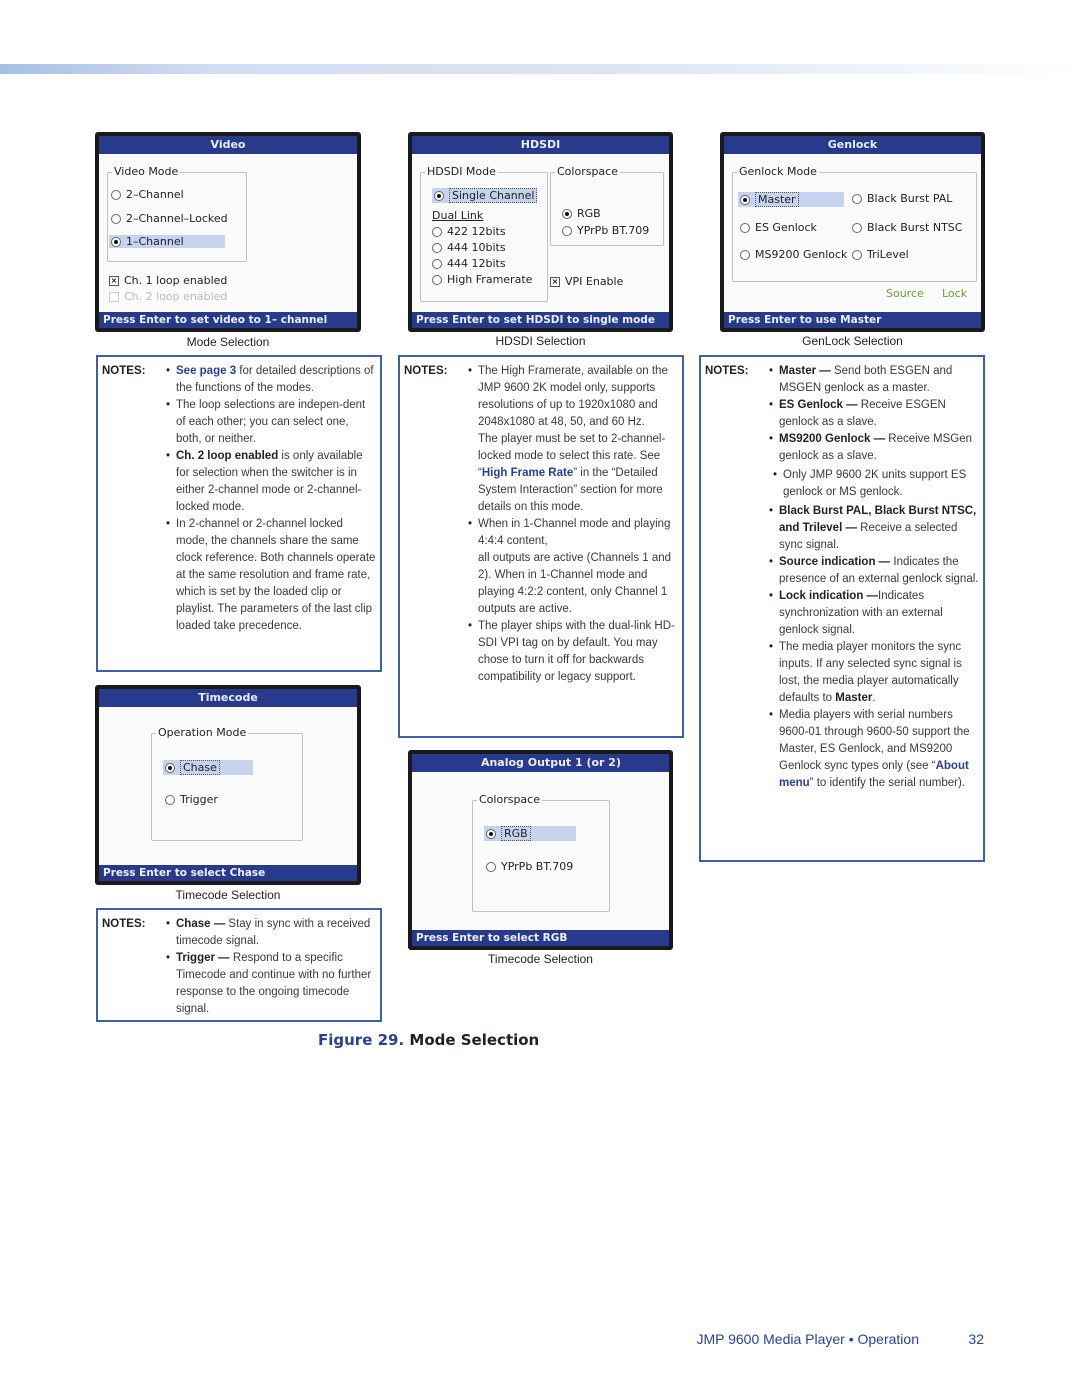  What do you see at coordinates (114, 280) in the screenshot?
I see `checkbox-checked-icon: ×` at bounding box center [114, 280].